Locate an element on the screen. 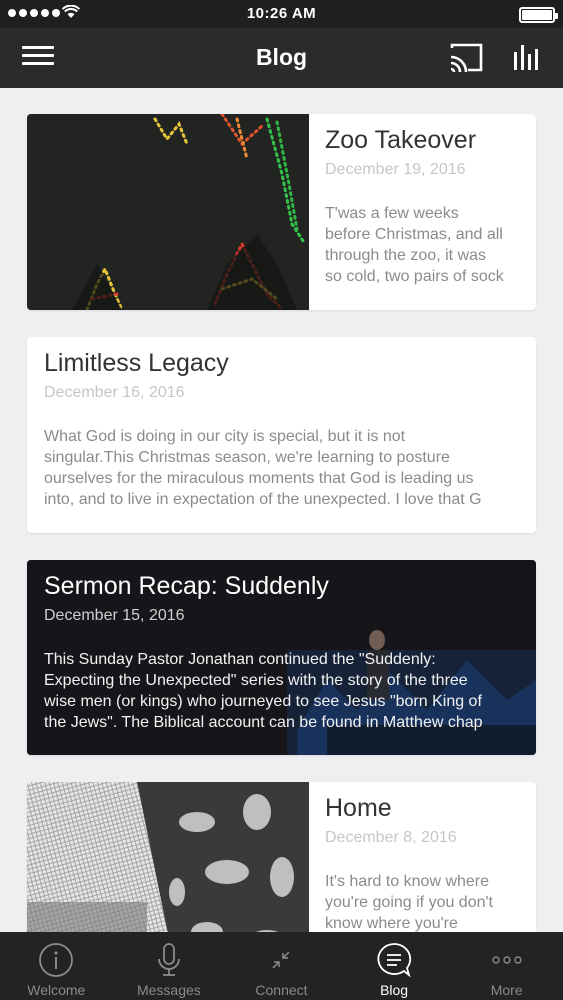 The height and width of the screenshot is (1000, 563). post-title: Sermon Recap: Suddenly is located at coordinates (186, 586).